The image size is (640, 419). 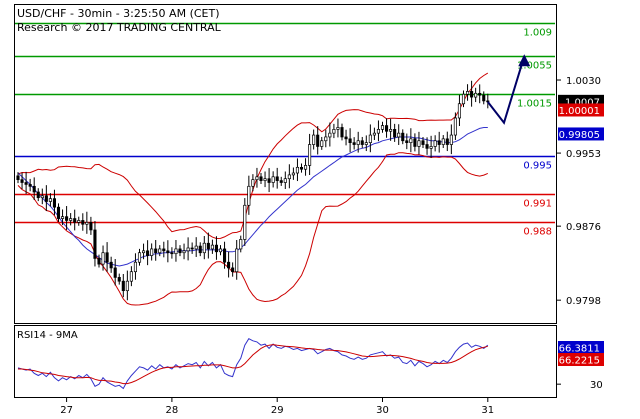 I want to click on level-label-5: 0.988, so click(x=537, y=232).